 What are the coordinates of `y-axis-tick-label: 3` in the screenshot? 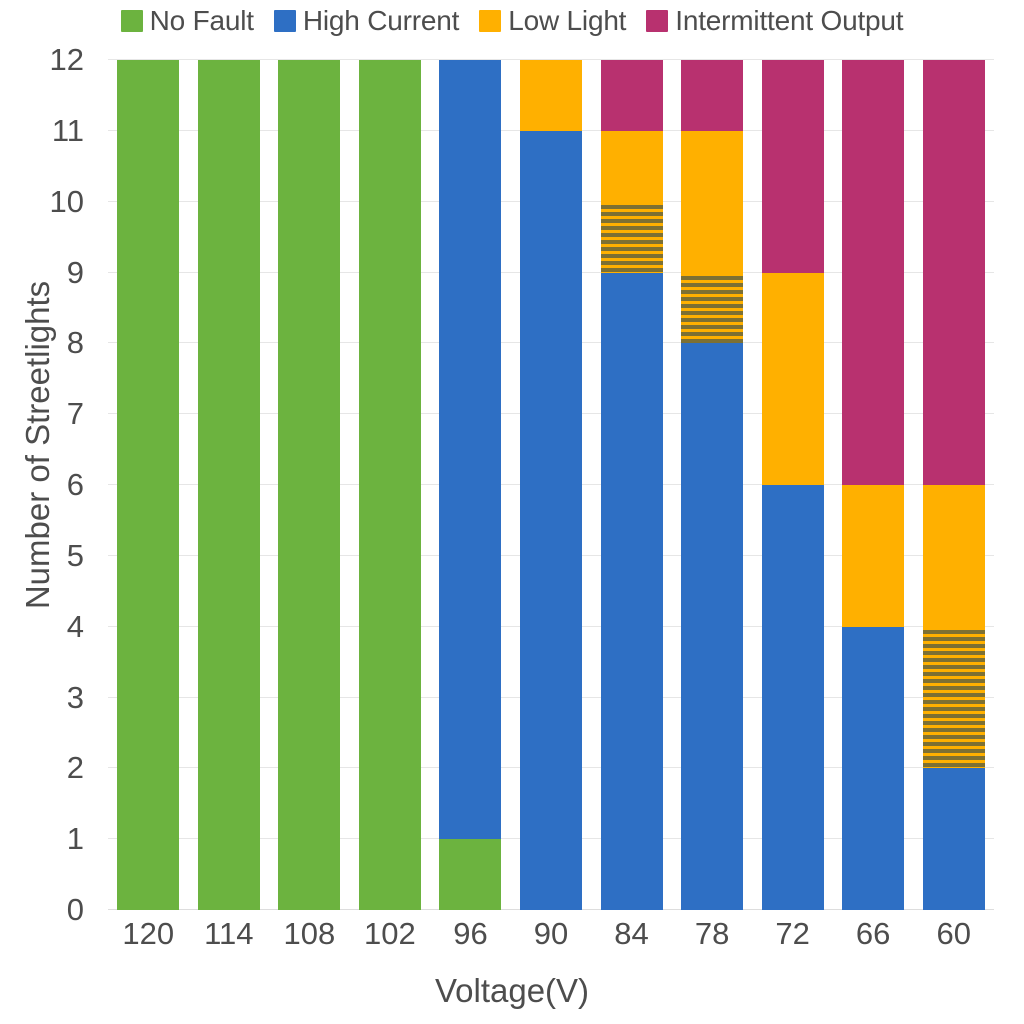 It's located at (75, 697).